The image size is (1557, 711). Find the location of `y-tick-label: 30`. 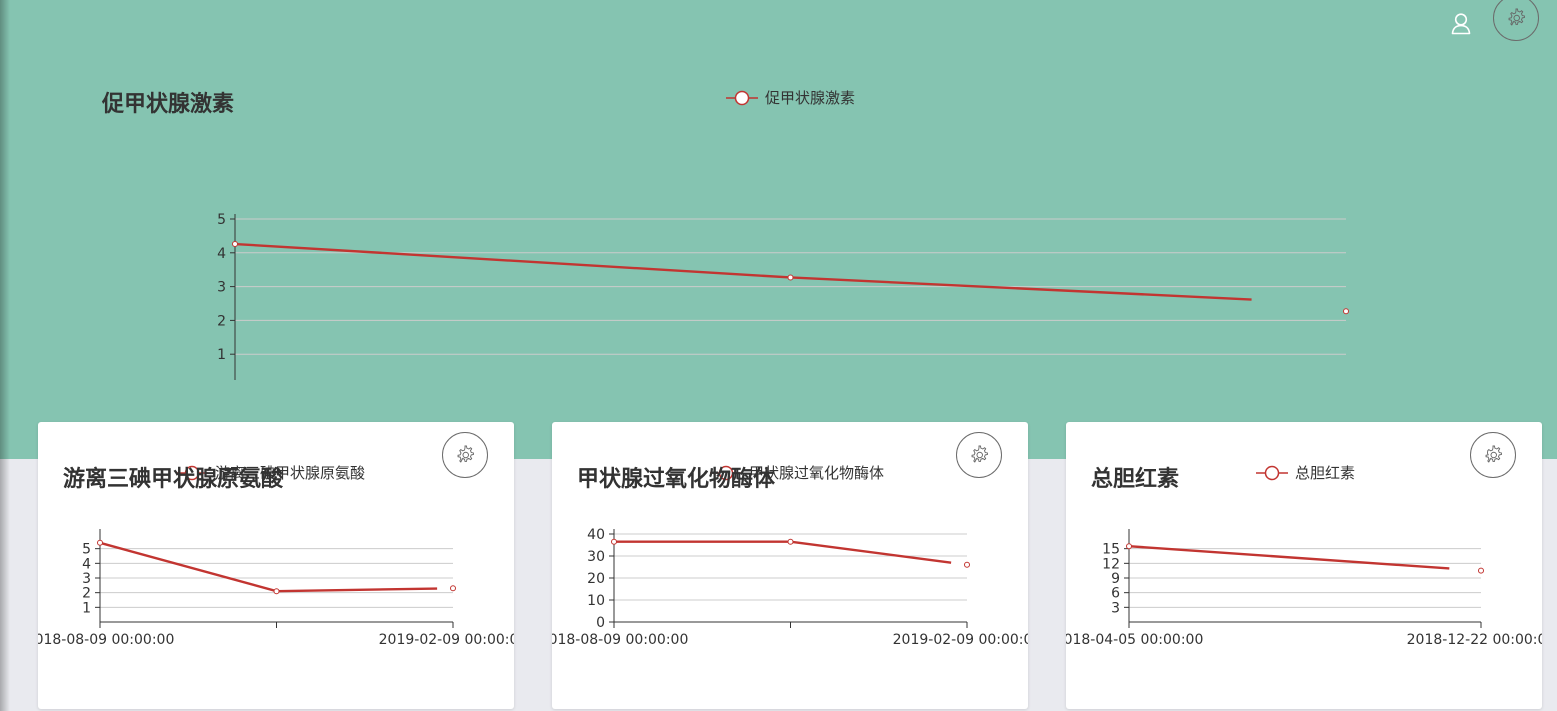

y-tick-label: 30 is located at coordinates (596, 557).